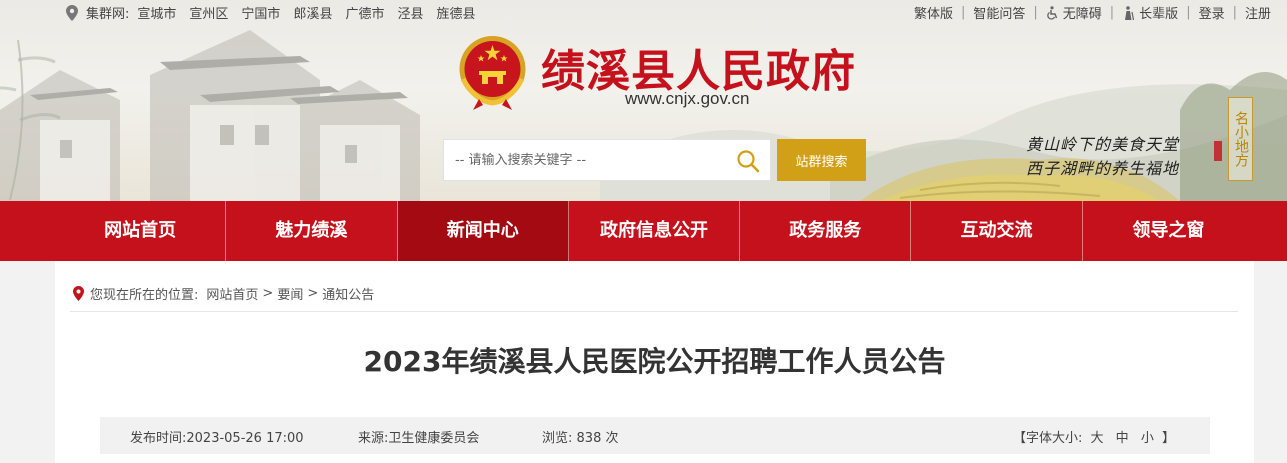  I want to click on breadcrumb-divider, so click(654, 311).